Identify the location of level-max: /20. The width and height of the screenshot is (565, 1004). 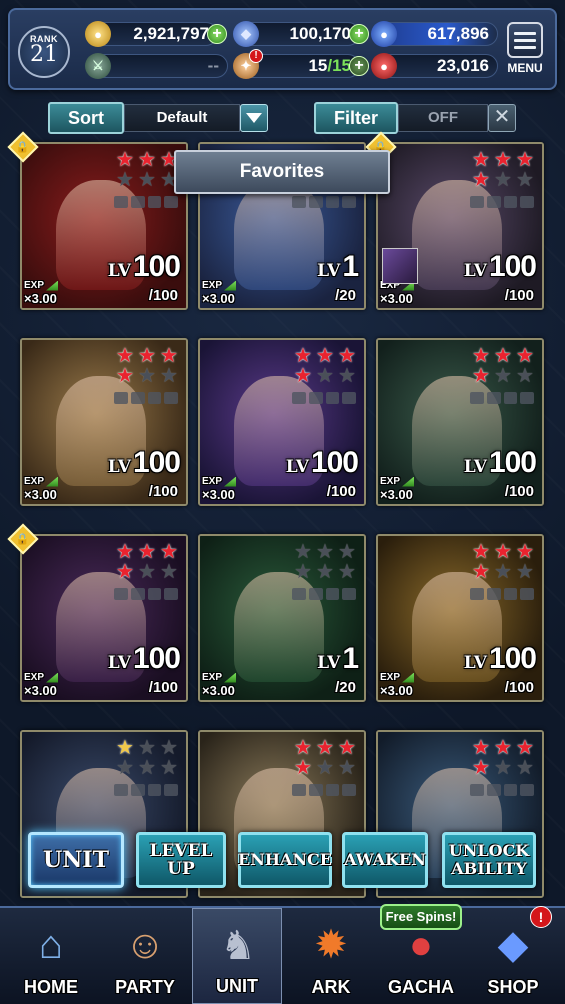
(345, 687).